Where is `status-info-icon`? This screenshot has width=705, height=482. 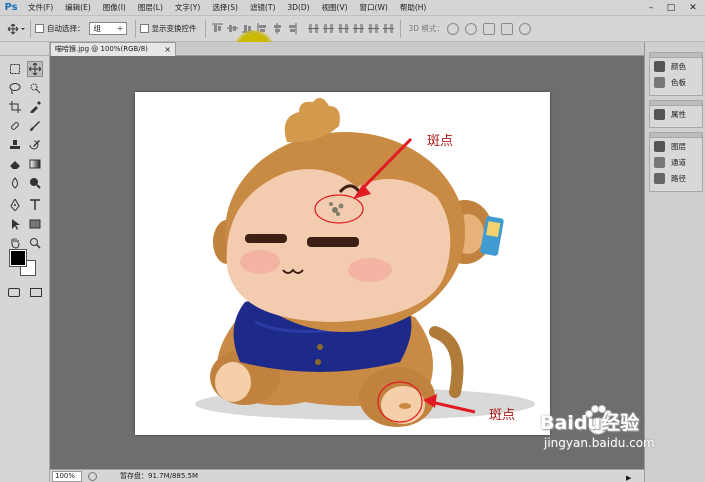 status-info-icon is located at coordinates (92, 476).